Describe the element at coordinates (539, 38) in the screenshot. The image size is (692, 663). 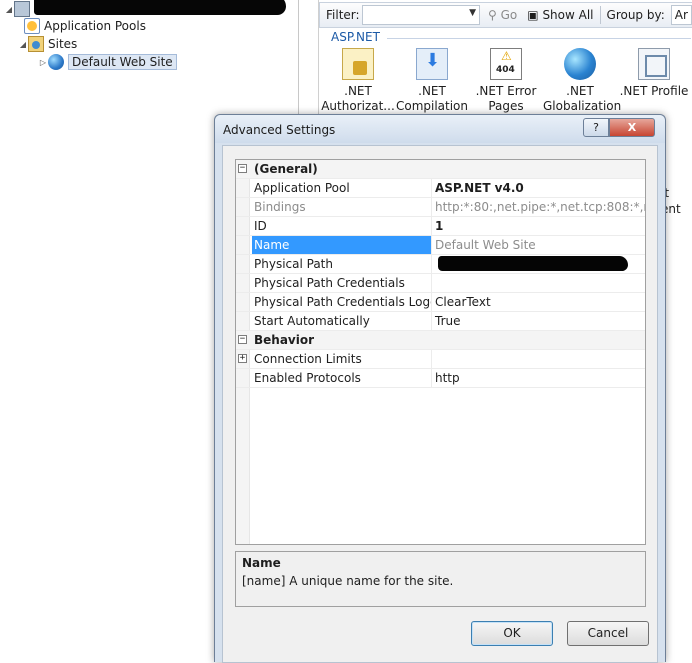
I see `section-divider` at that location.